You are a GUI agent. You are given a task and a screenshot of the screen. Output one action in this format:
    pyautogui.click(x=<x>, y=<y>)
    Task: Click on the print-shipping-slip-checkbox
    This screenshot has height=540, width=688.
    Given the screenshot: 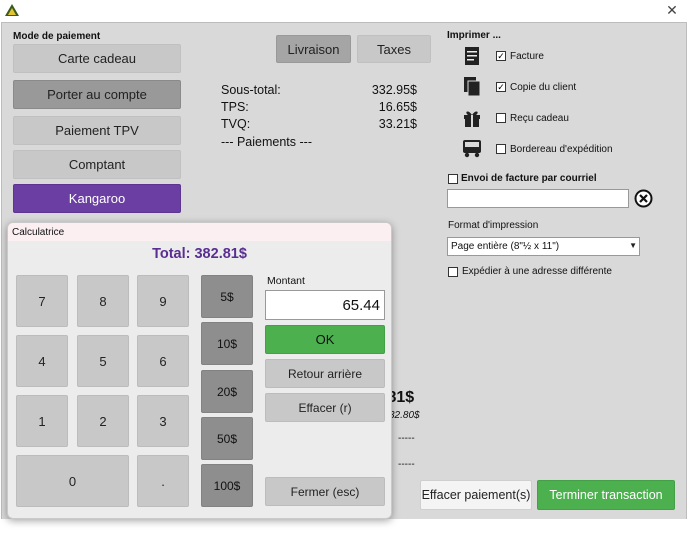 What is the action you would take?
    pyautogui.click(x=501, y=149)
    